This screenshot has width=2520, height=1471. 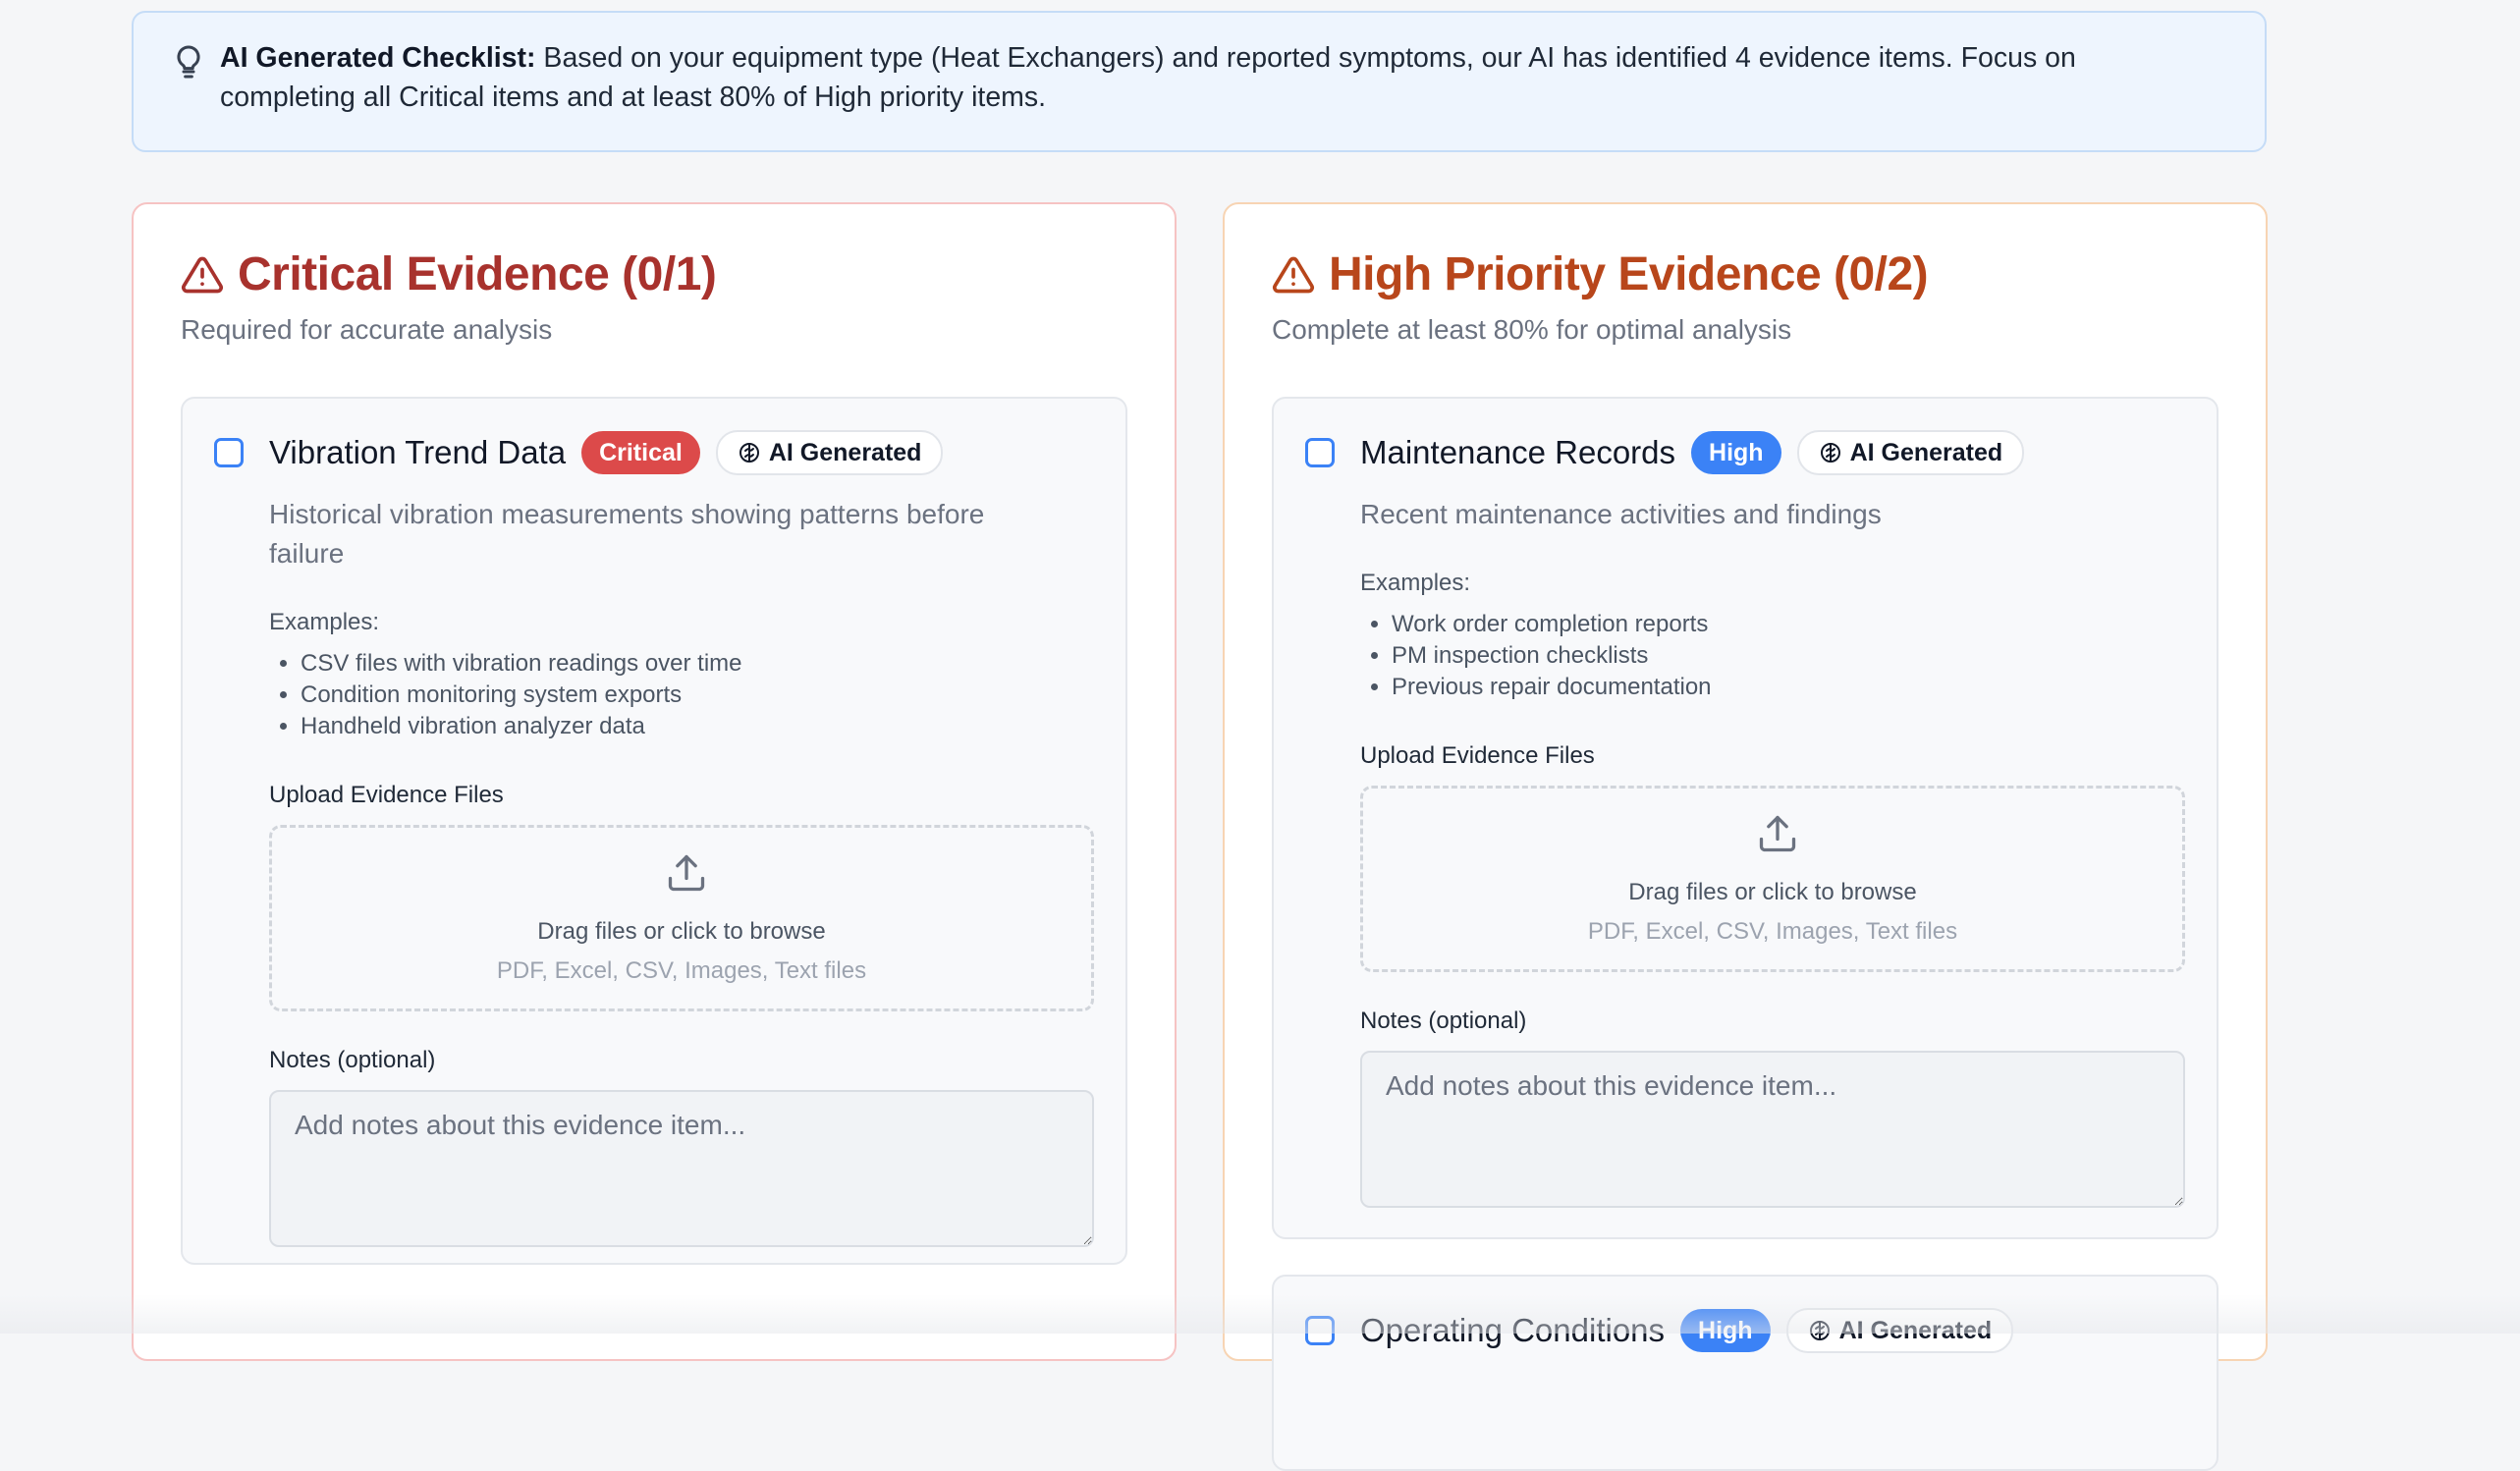 What do you see at coordinates (418, 452) in the screenshot?
I see `evidence-title: Vibration Trend Data` at bounding box center [418, 452].